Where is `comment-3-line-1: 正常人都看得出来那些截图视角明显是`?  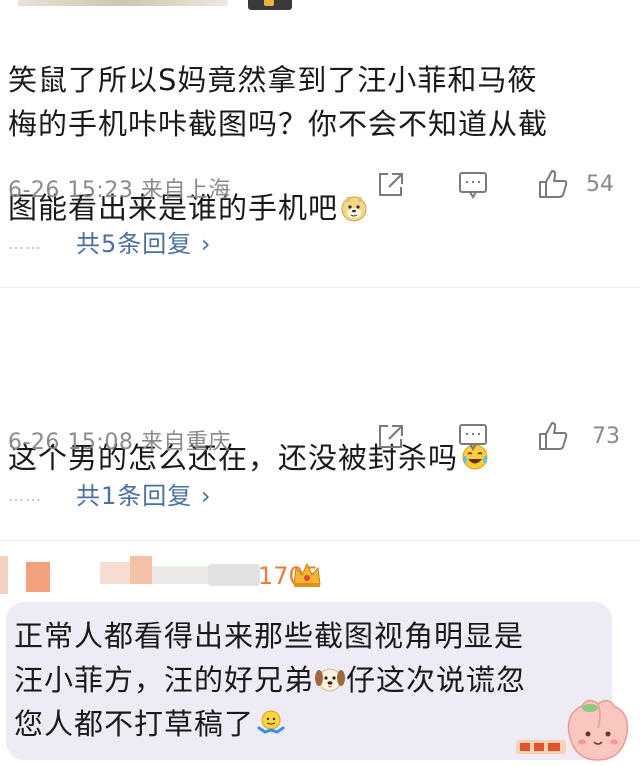 comment-3-line-1: 正常人都看得出来那些截图视角明显是 is located at coordinates (269, 636).